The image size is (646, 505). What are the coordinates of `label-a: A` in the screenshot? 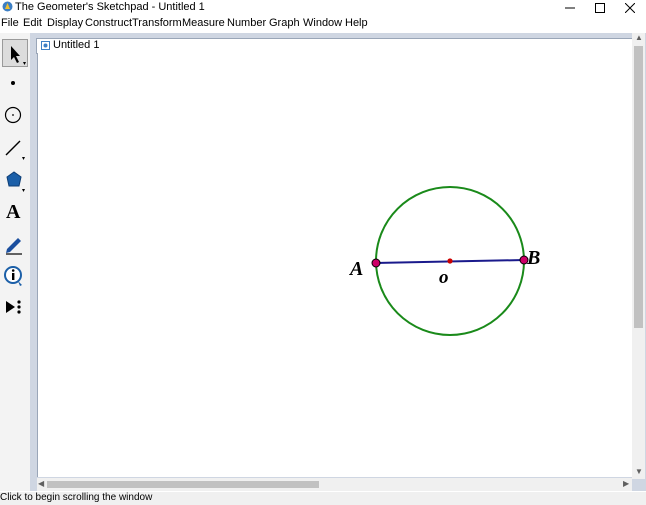 It's located at (356, 269).